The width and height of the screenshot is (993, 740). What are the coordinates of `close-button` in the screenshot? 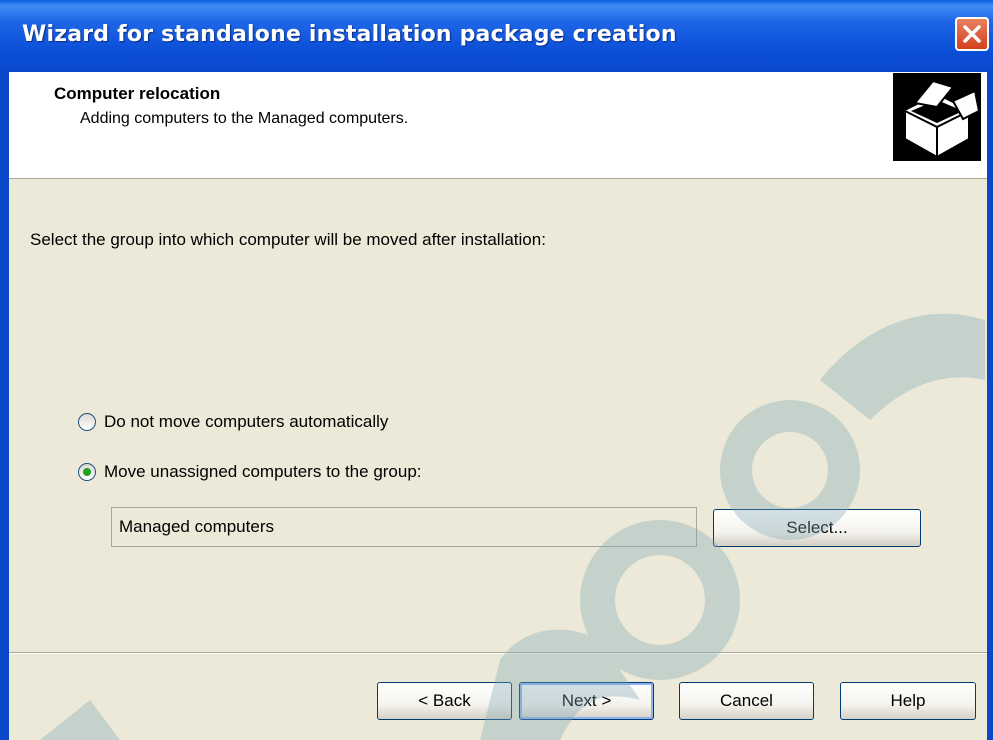 It's located at (972, 34).